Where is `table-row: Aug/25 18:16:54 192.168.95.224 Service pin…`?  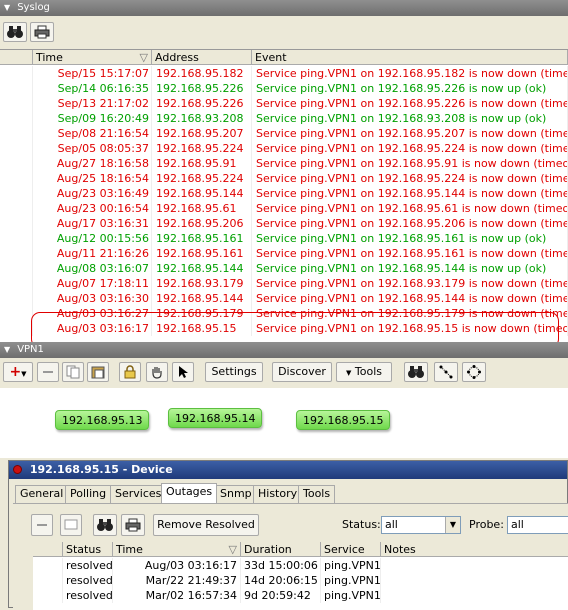
table-row: Aug/25 18:16:54 192.168.95.224 Service pin… is located at coordinates (284, 178).